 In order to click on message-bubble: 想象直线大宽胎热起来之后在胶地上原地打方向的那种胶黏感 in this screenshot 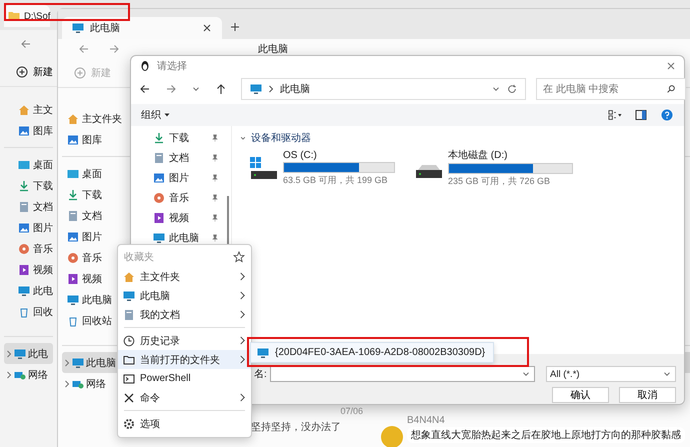, I will do `click(546, 435)`.